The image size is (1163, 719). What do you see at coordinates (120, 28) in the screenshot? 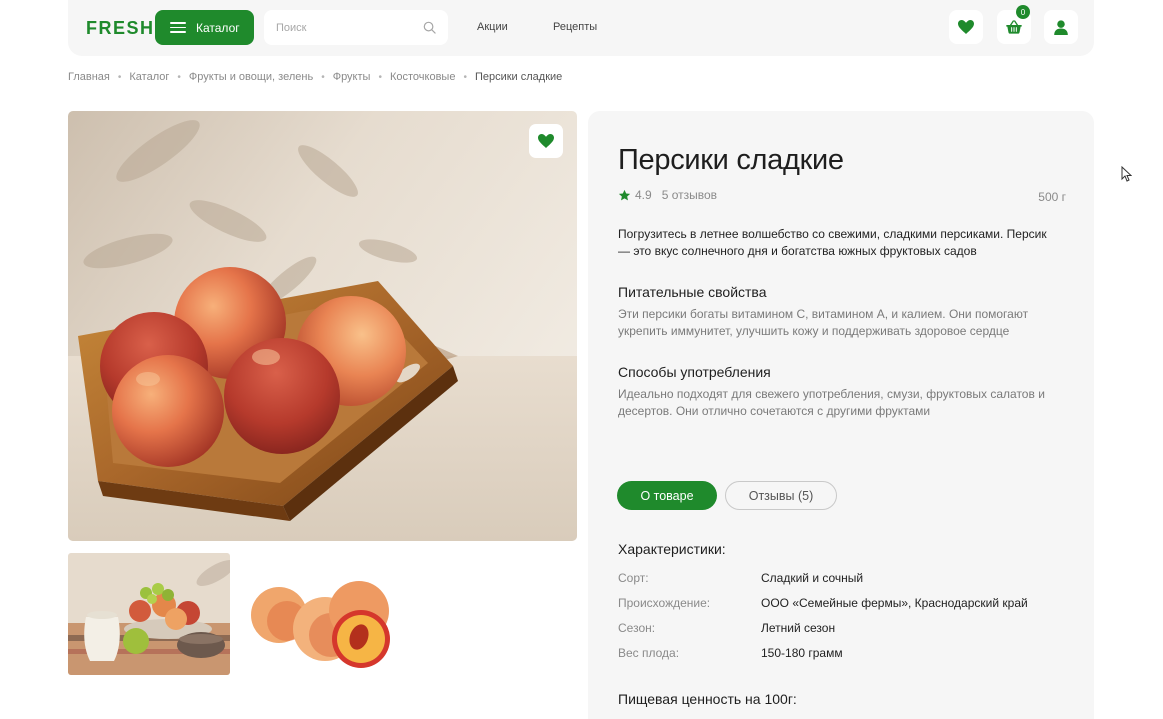
I see `logo: FRESH` at bounding box center [120, 28].